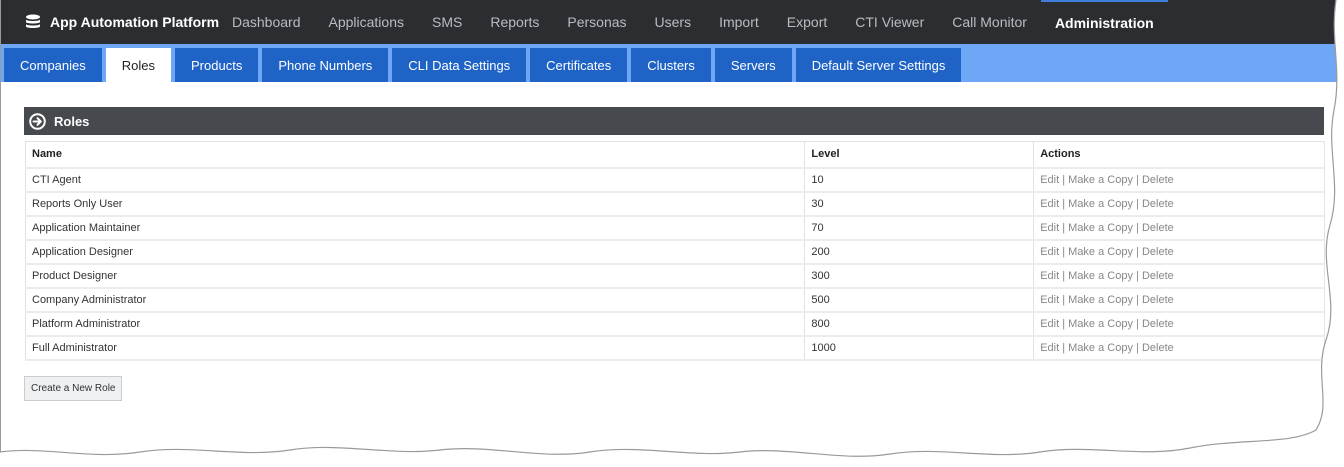  Describe the element at coordinates (415, 227) in the screenshot. I see `role-name: Application Maintainer` at that location.